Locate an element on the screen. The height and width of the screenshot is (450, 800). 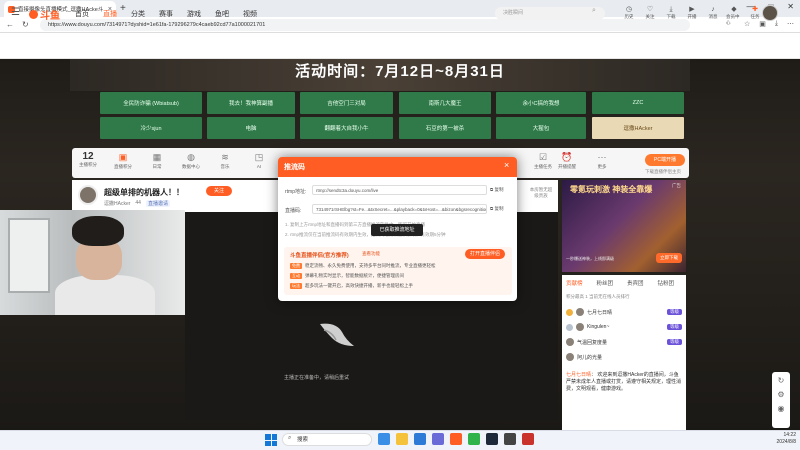
refresh-icon: ↻ is located at coordinates (25, 24).